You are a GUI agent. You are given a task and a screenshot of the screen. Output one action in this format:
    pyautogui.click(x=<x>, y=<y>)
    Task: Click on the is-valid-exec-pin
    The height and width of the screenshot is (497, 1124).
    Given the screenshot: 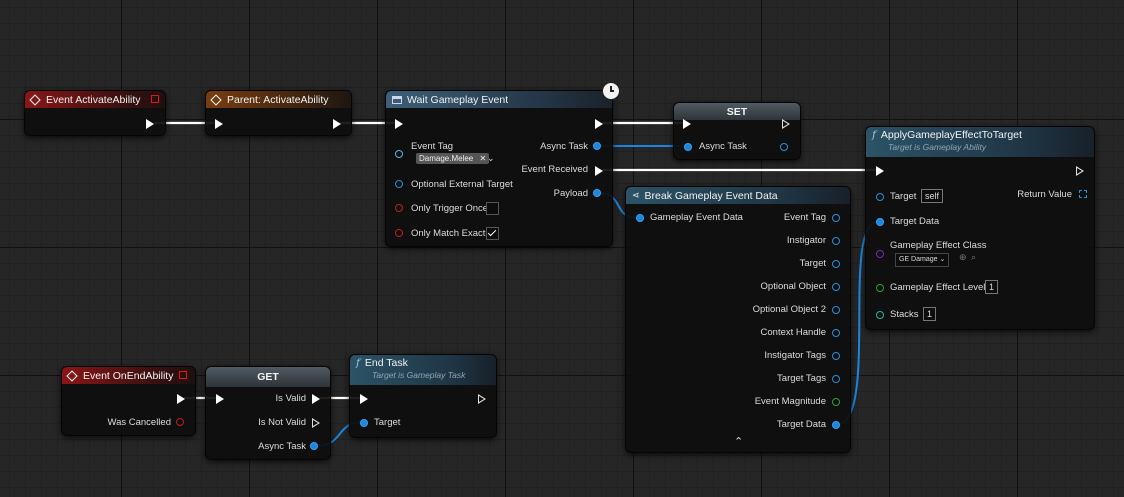 What is the action you would take?
    pyautogui.click(x=316, y=399)
    